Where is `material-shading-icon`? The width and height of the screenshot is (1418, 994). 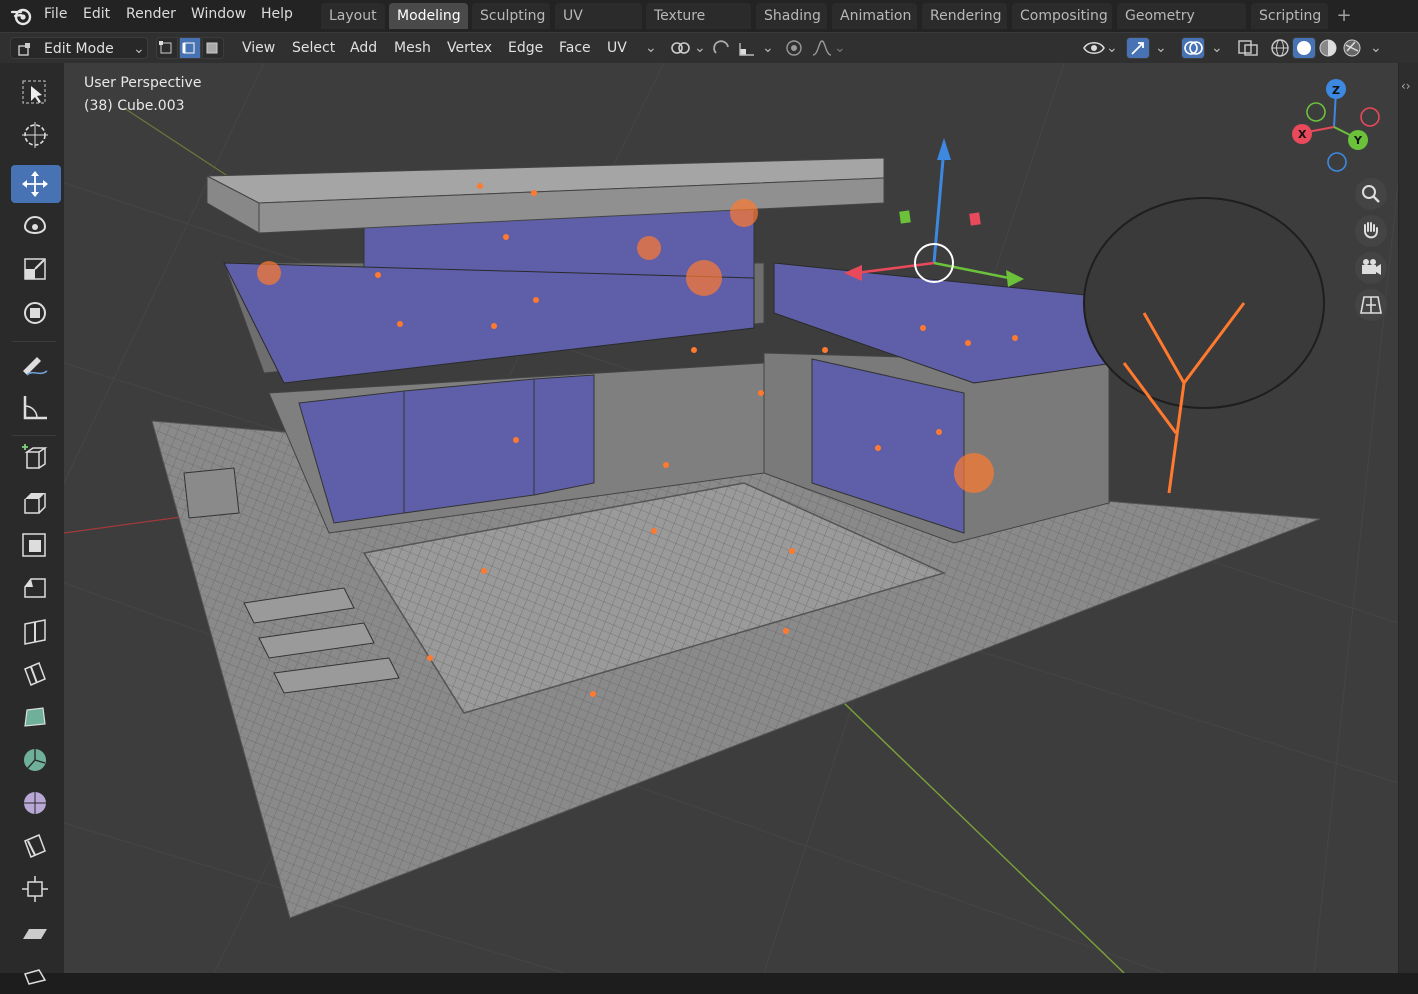 material-shading-icon is located at coordinates (1328, 48).